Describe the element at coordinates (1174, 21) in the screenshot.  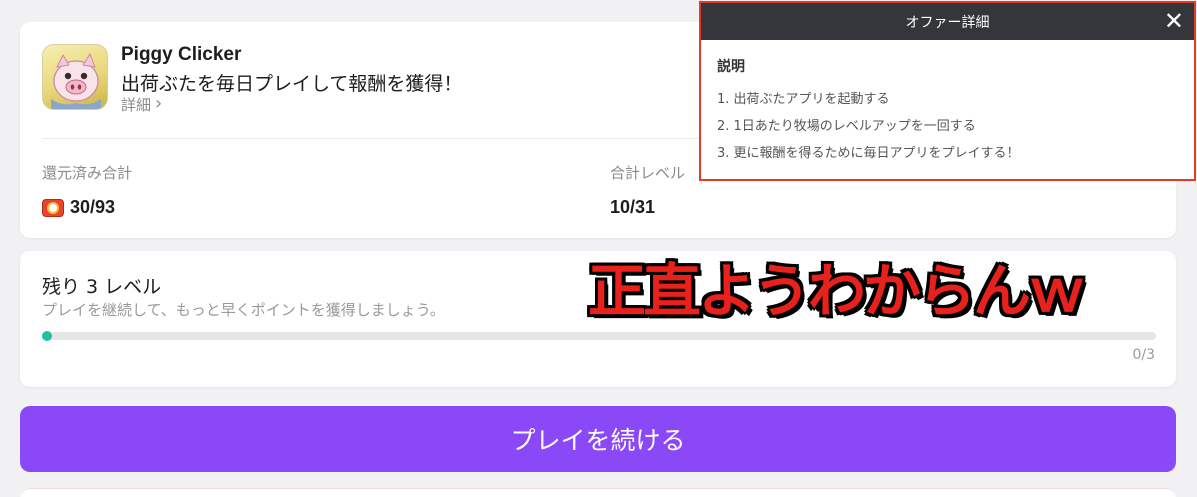
I see `close-icon: ✕` at that location.